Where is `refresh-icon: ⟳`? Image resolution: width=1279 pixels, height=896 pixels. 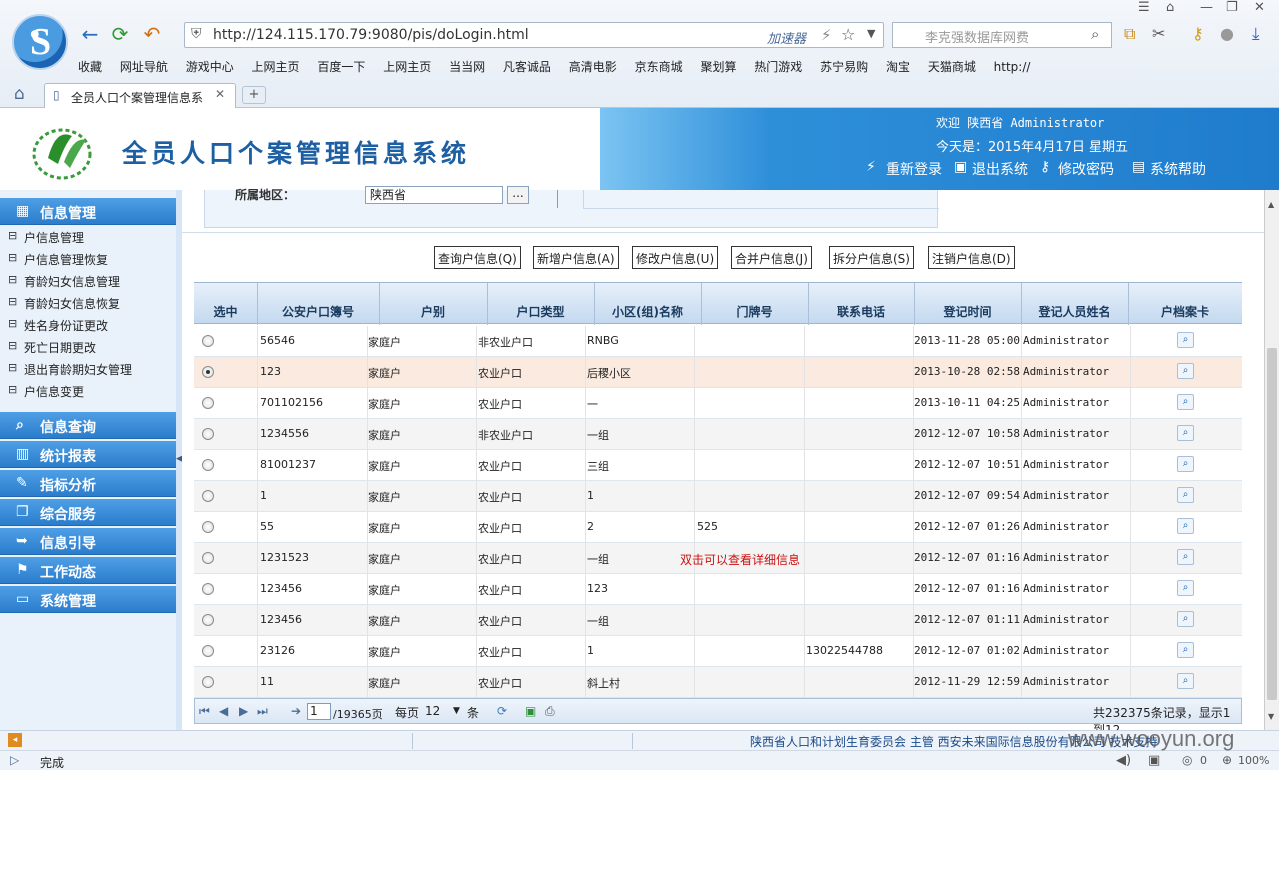
refresh-icon: ⟳ is located at coordinates (120, 34).